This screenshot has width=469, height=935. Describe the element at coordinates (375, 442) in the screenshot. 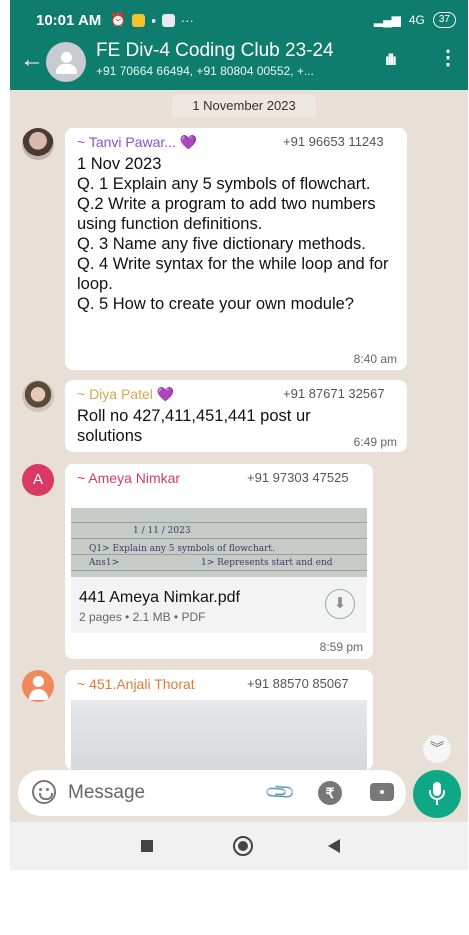

I see `message-time: 6:49 pm` at that location.